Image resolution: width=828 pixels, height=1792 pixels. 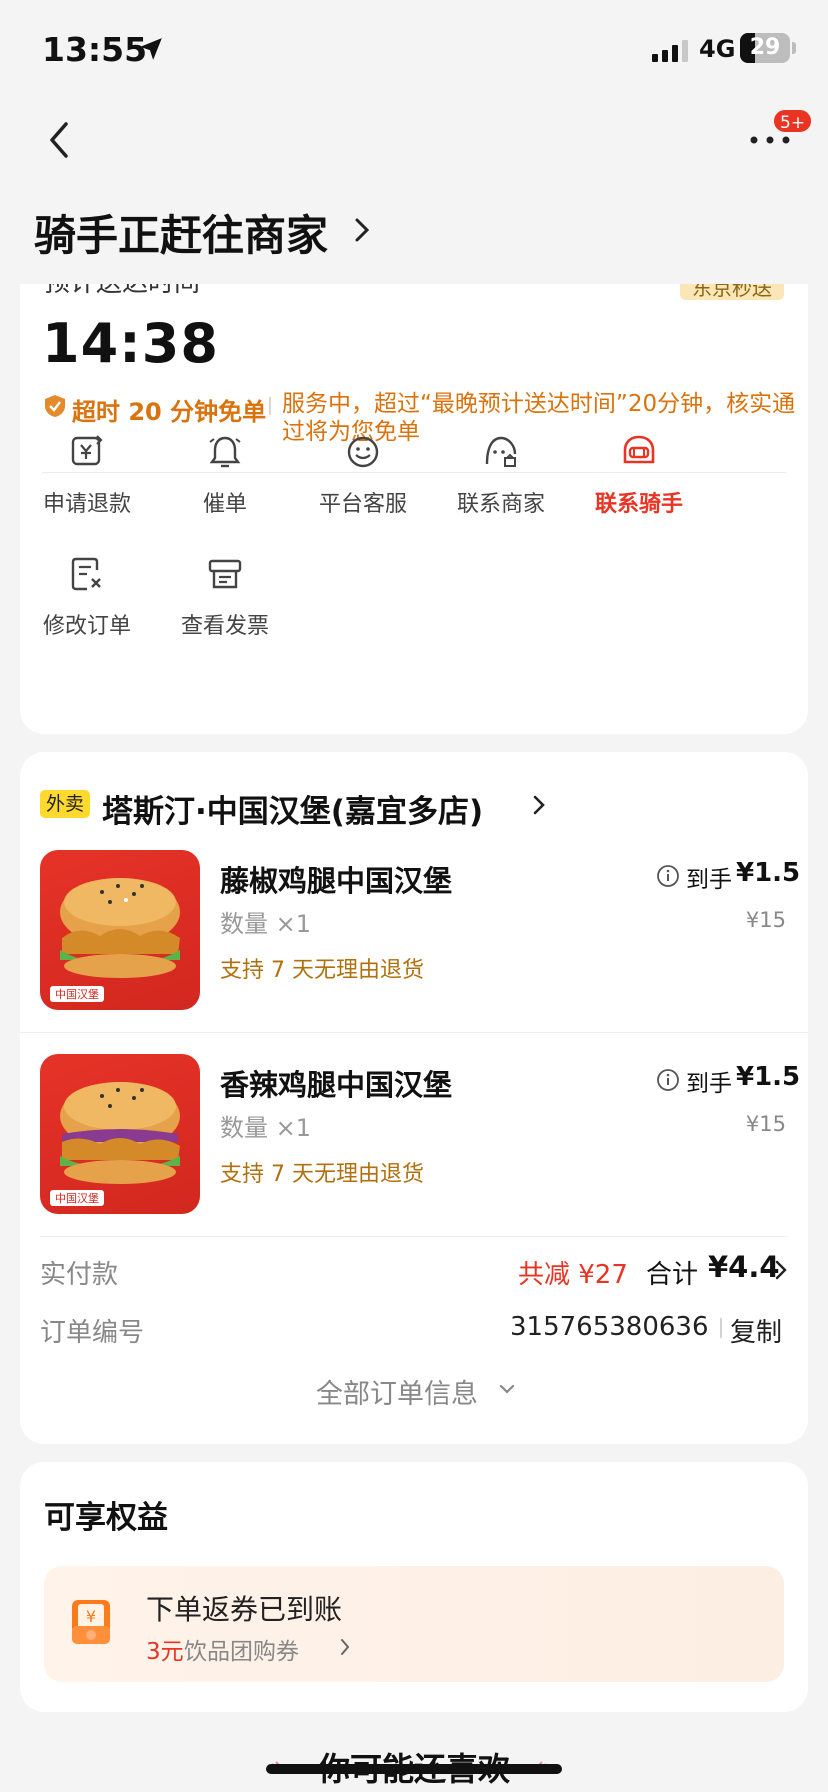 What do you see at coordinates (717, 49) in the screenshot?
I see `network-type: 4G` at bounding box center [717, 49].